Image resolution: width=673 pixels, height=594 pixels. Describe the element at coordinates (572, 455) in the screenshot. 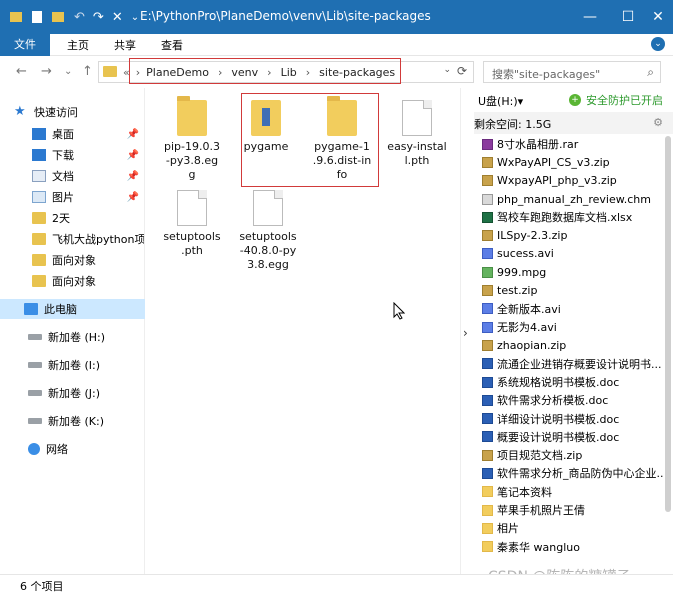

I see `usb-list-item: 项目规范文档.zip` at that location.